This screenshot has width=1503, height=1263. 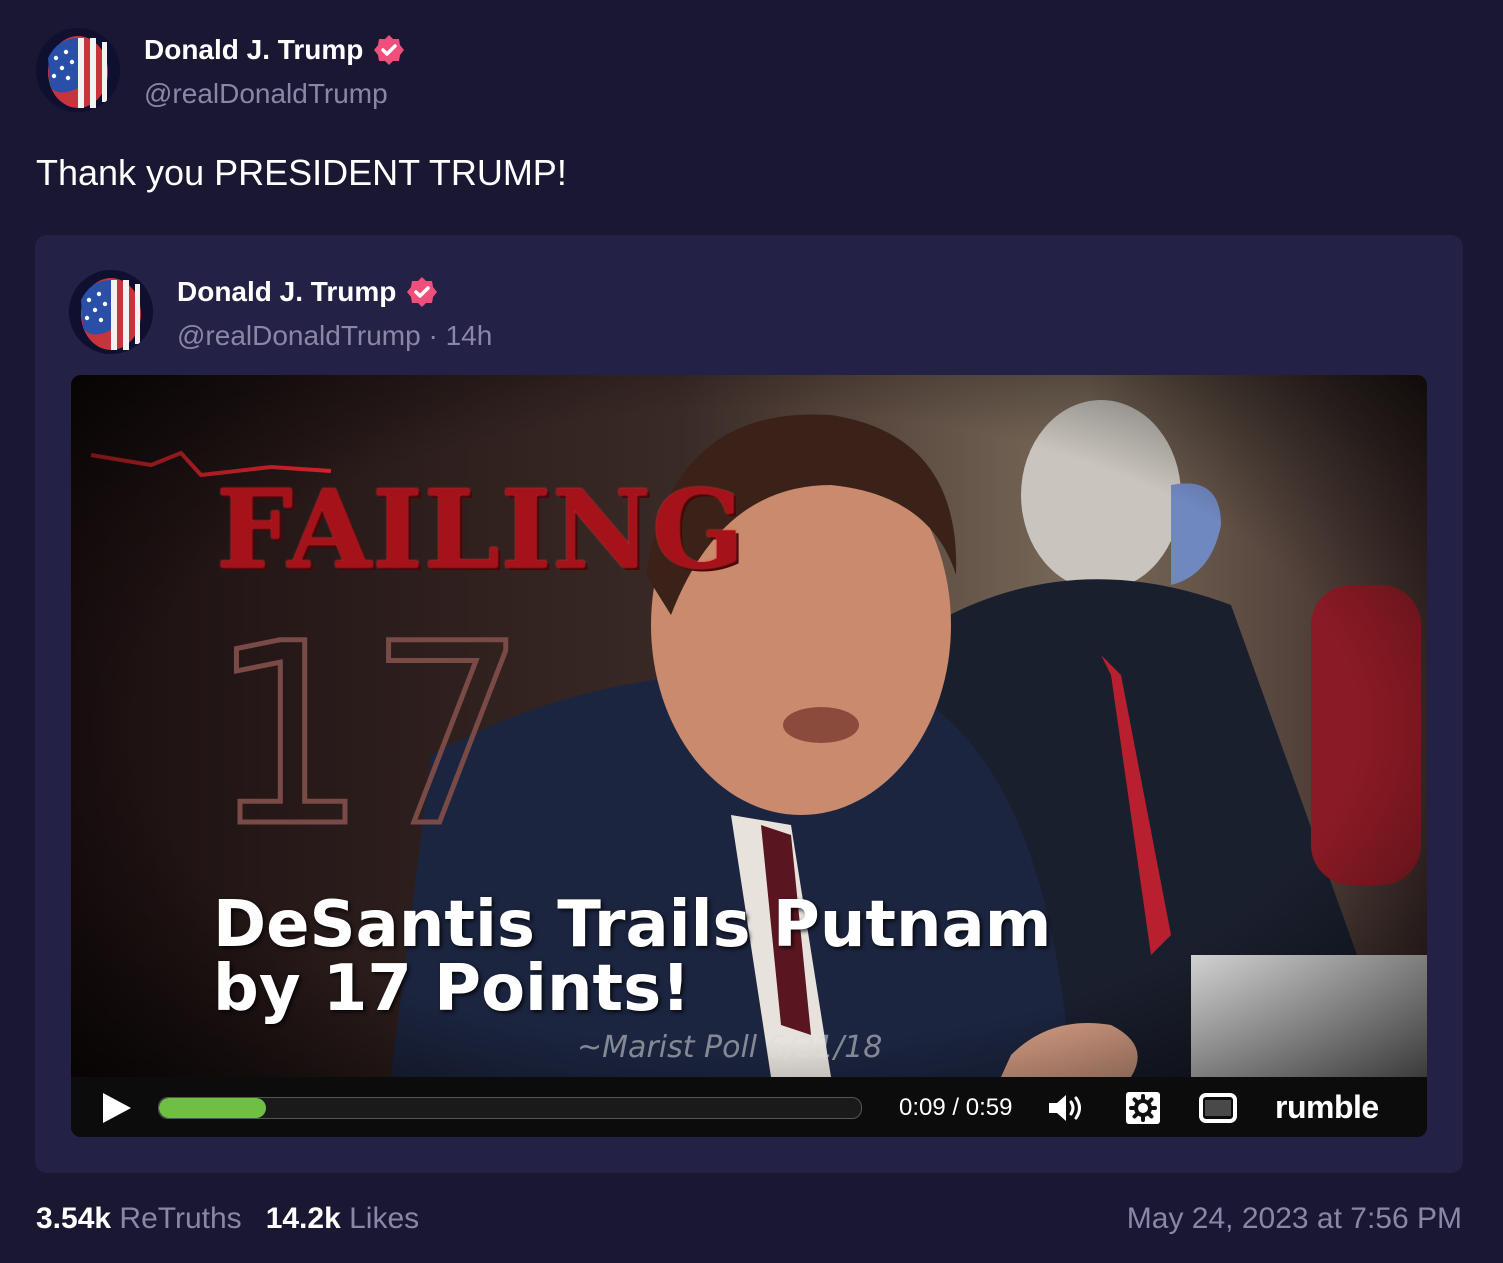 What do you see at coordinates (956, 1107) in the screenshot?
I see `video-time: 0:09 / 0:59` at bounding box center [956, 1107].